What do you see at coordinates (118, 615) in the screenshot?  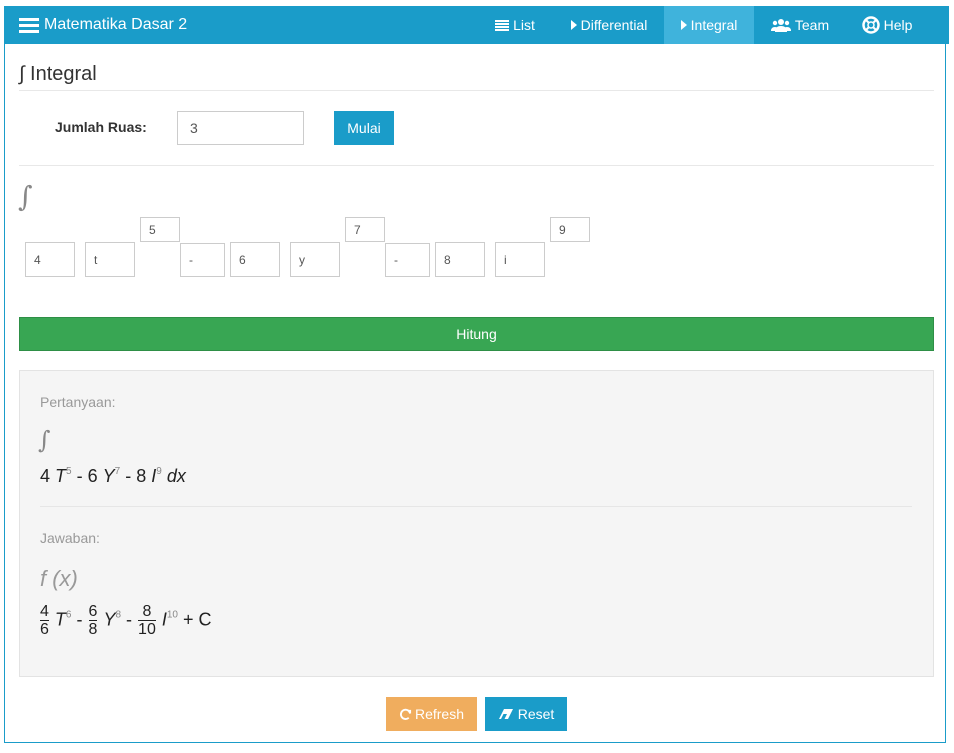 I see `answer-term-exp: 8` at bounding box center [118, 615].